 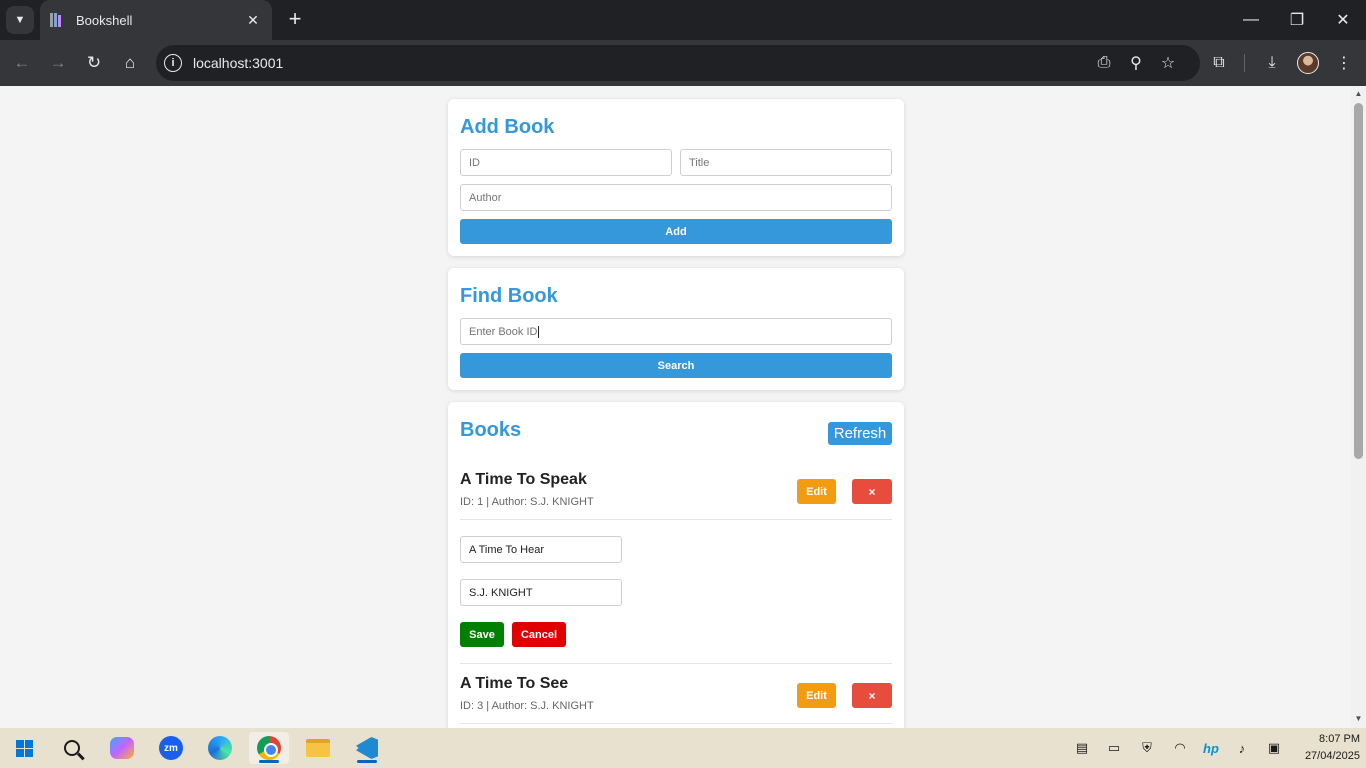 What do you see at coordinates (94, 63) in the screenshot?
I see `reload-icon: ↻` at bounding box center [94, 63].